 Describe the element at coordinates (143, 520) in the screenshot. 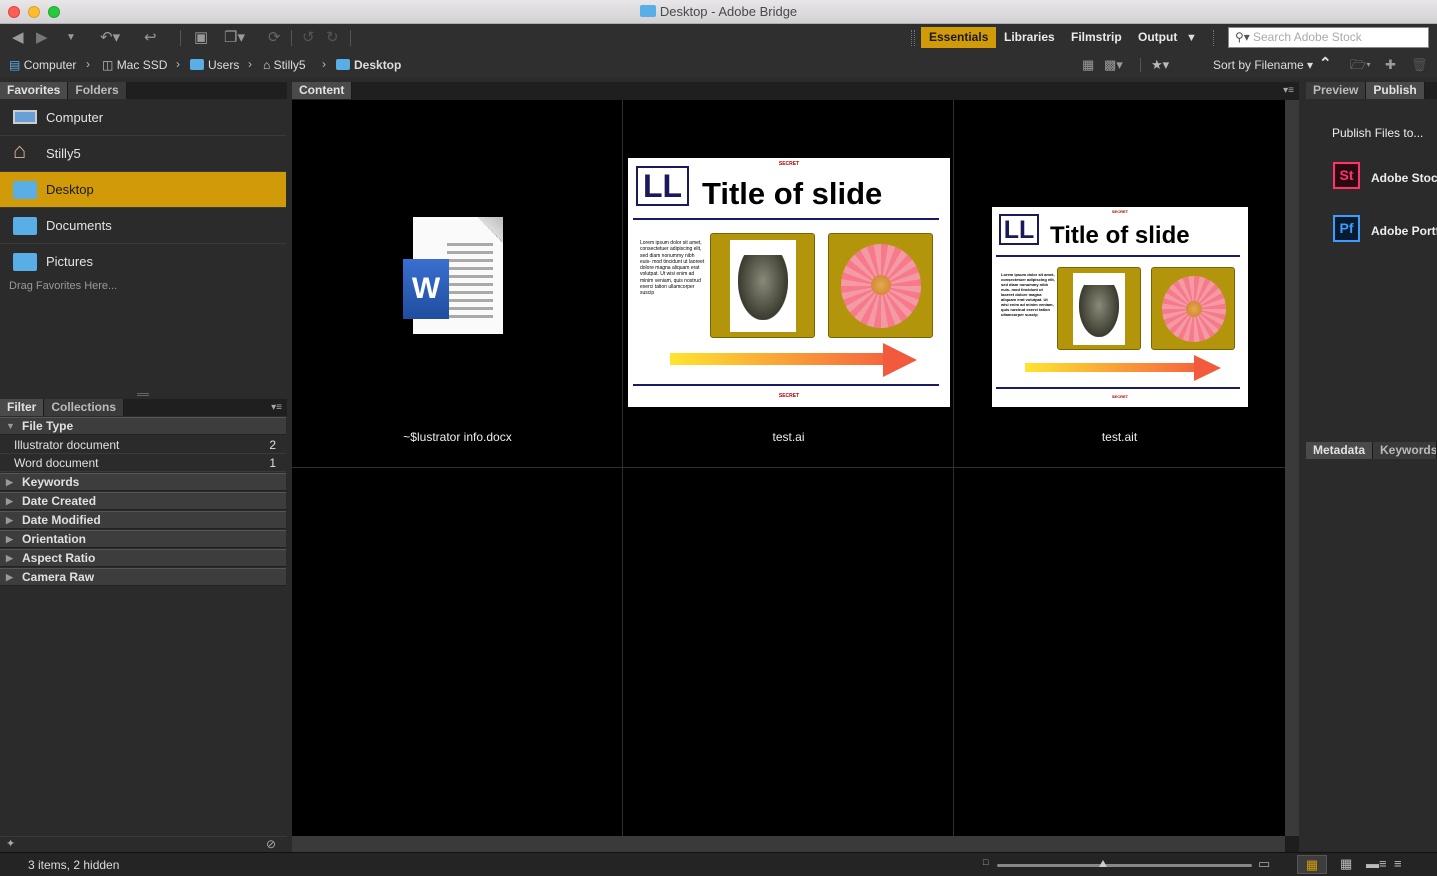

I see `filter-section-date-modified: ▶ Date Modified` at that location.